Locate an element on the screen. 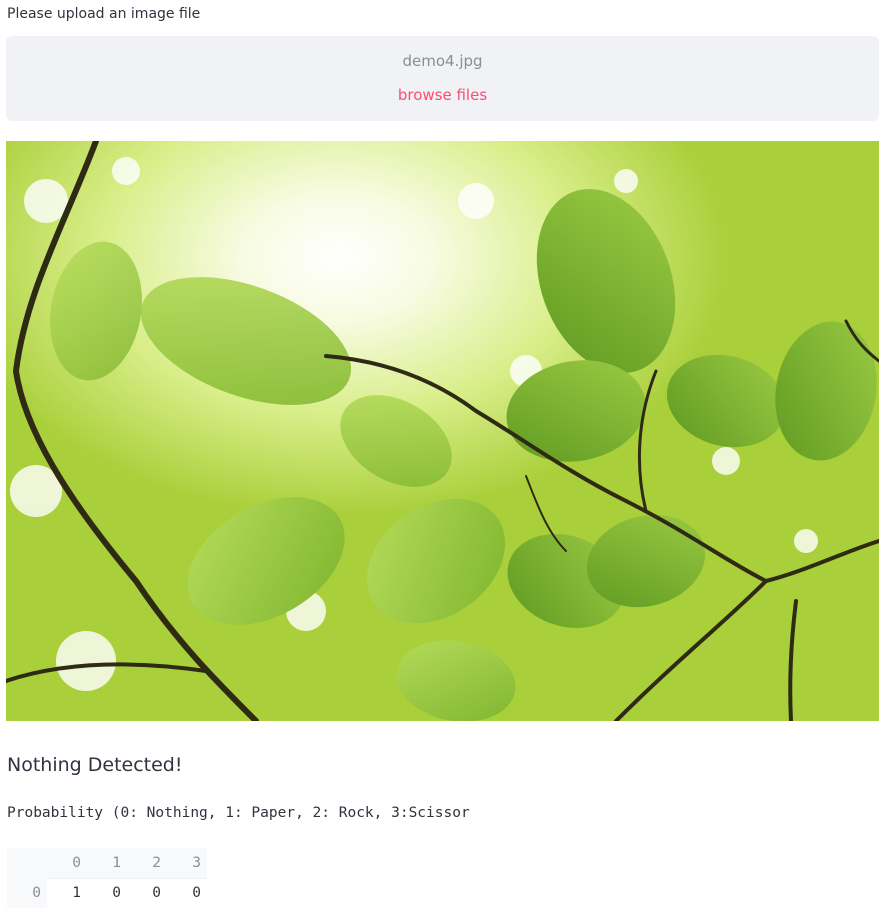 This screenshot has height=918, width=893. table-corner-cell is located at coordinates (27, 863).